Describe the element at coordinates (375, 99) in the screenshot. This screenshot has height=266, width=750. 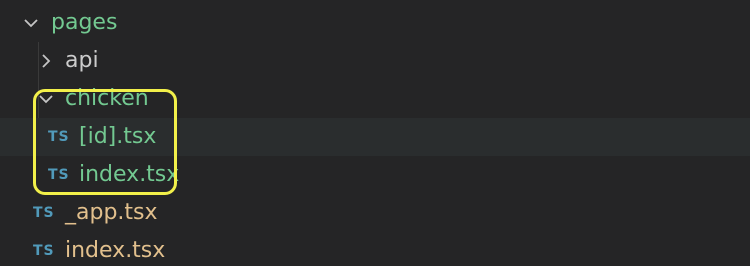
I see `tree-item-chicken-folder: chicken` at that location.